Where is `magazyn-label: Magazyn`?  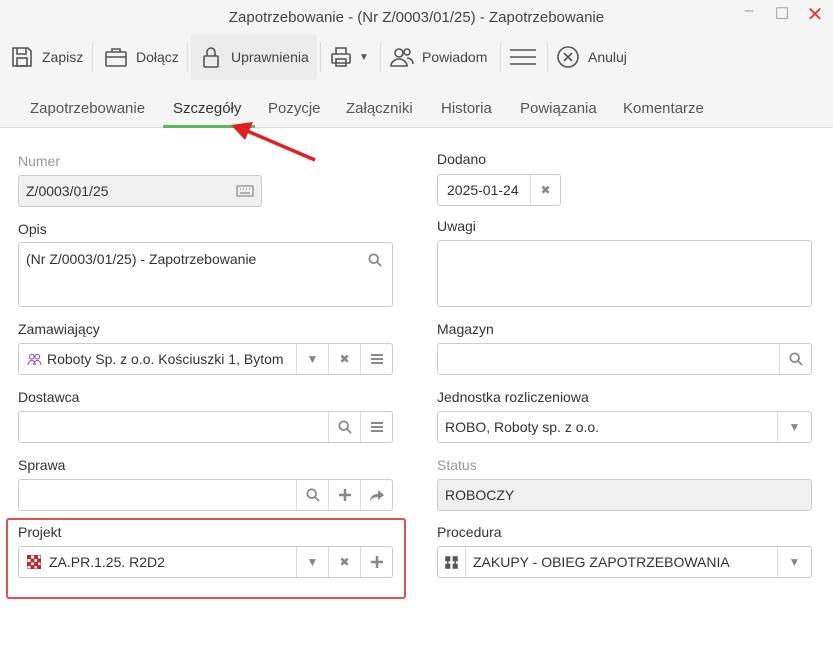 magazyn-label: Magazyn is located at coordinates (465, 329).